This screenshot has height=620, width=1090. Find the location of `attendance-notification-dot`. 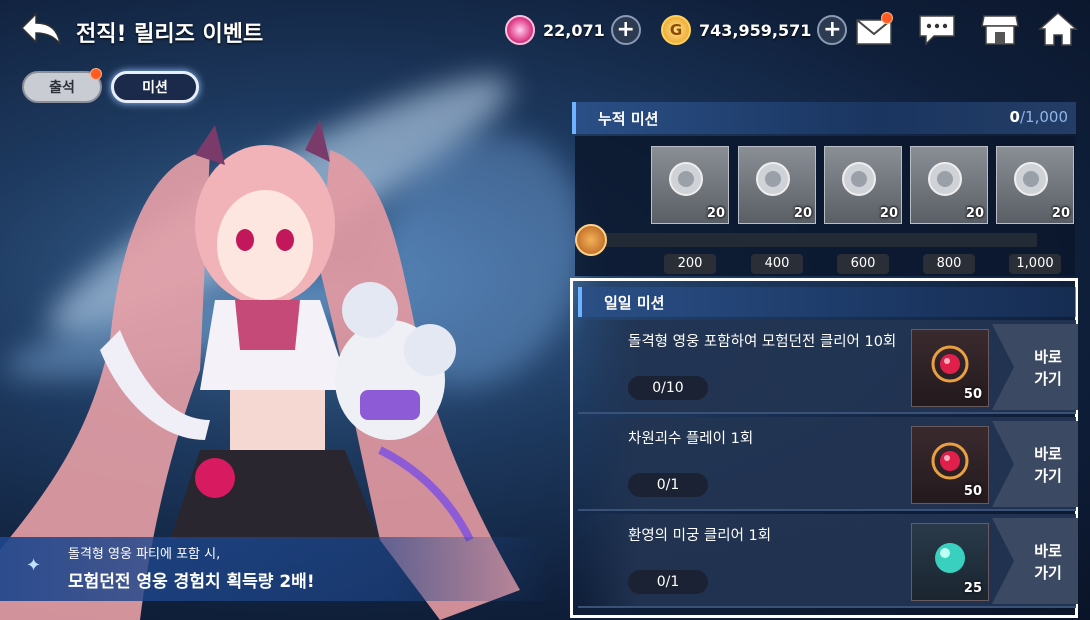

attendance-notification-dot is located at coordinates (96, 74).